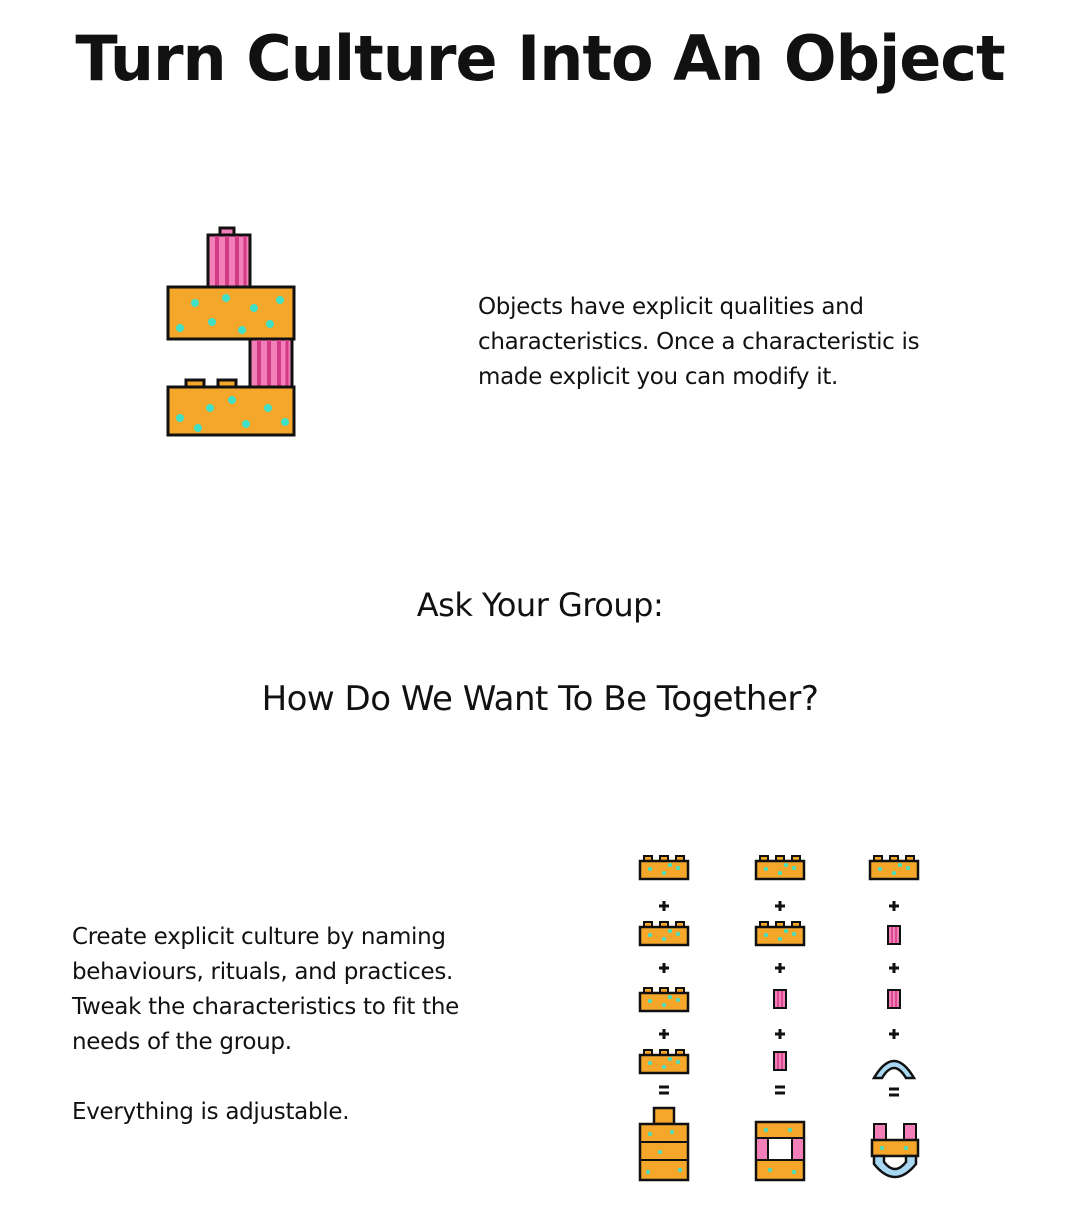  What do you see at coordinates (211, 1112) in the screenshot?
I see `detail-closing: Everything is adjustable.` at bounding box center [211, 1112].